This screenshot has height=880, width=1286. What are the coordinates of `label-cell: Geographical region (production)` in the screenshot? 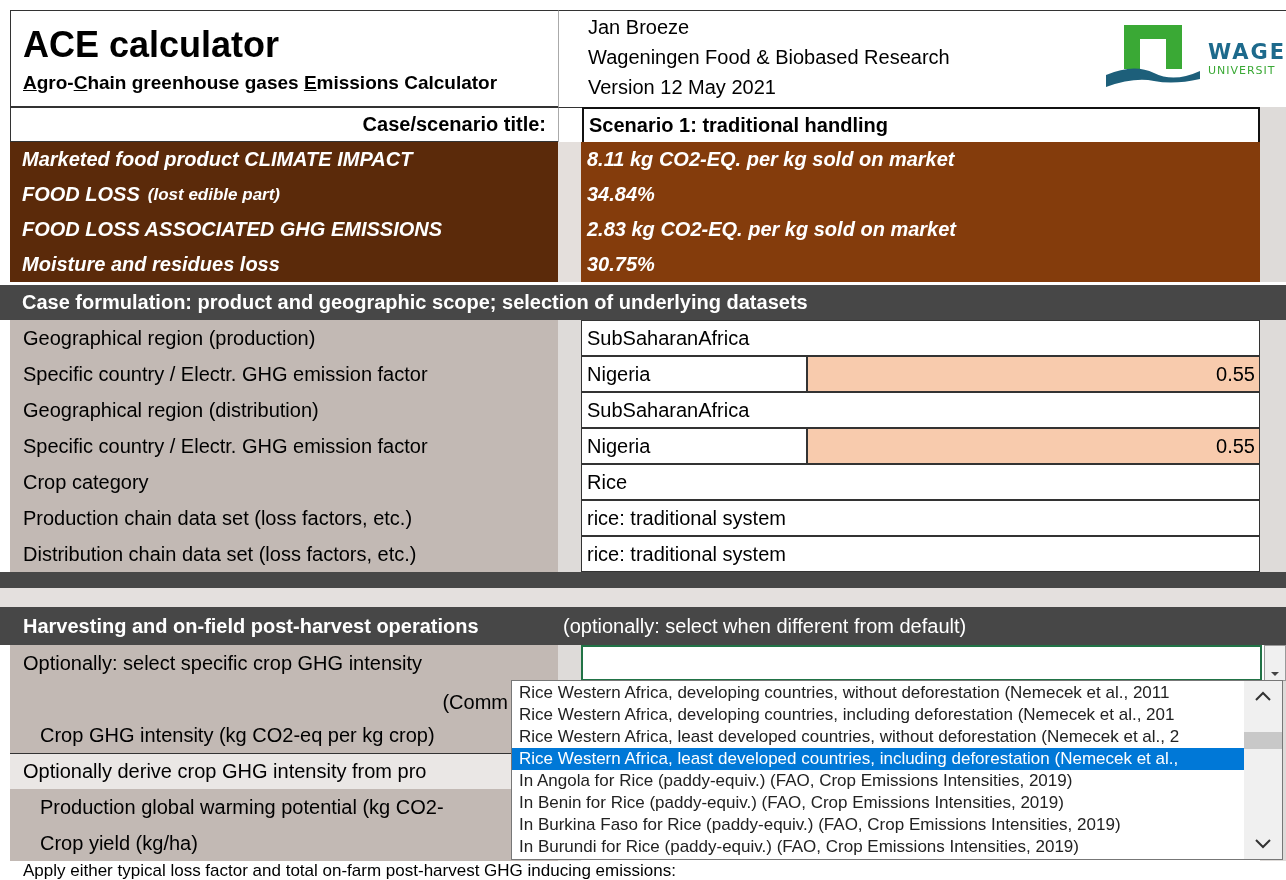 It's located at (284, 338).